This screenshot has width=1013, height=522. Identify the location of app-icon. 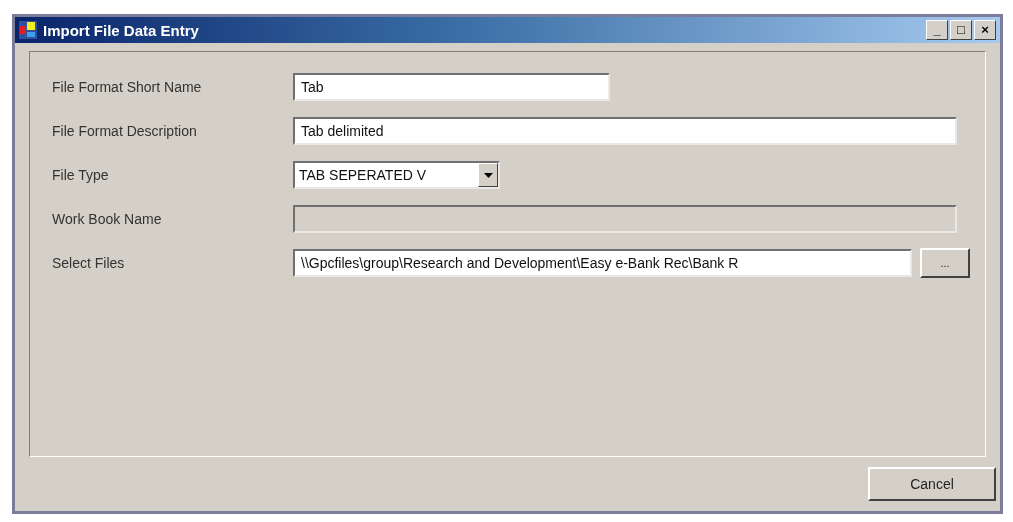
(28, 30).